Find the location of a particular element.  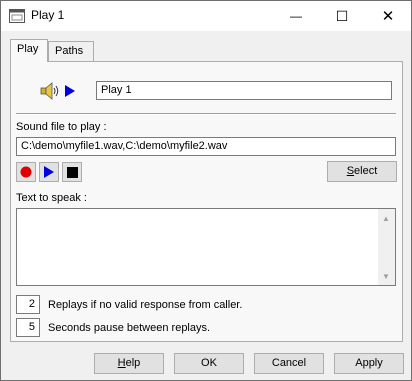

help-accel: H is located at coordinates (121, 363).